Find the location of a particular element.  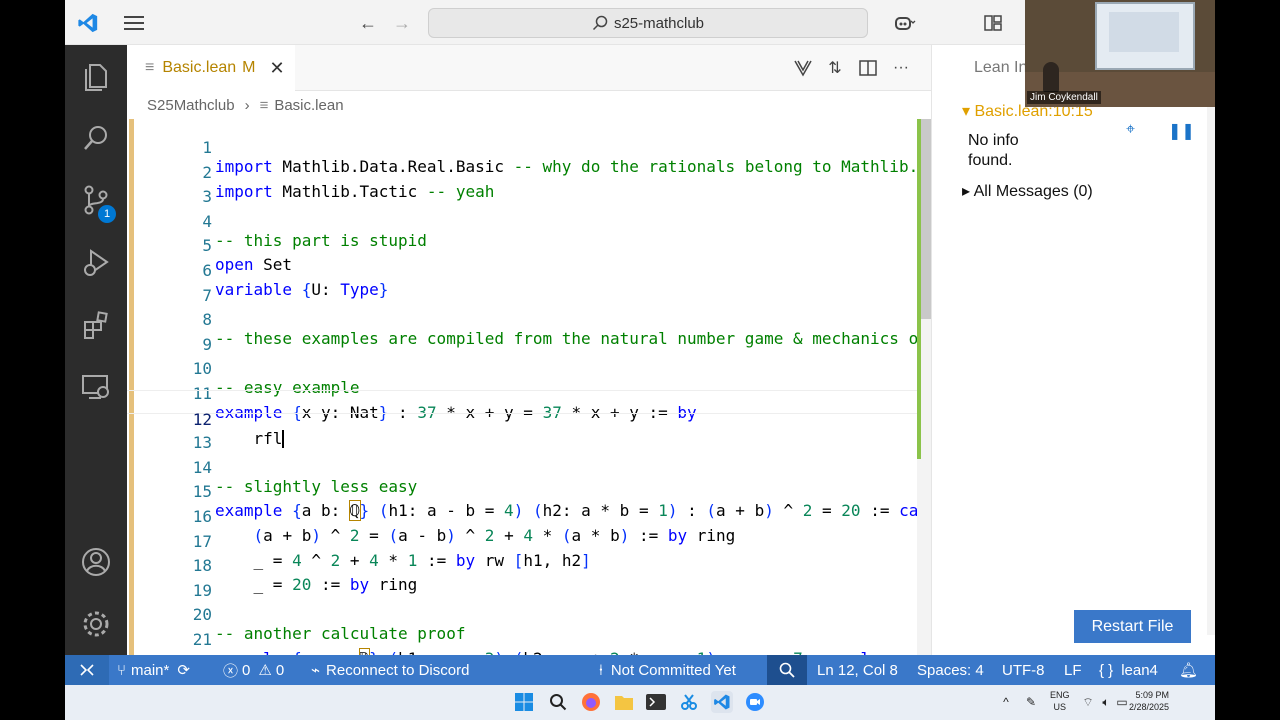

firefox-icon is located at coordinates (591, 702).